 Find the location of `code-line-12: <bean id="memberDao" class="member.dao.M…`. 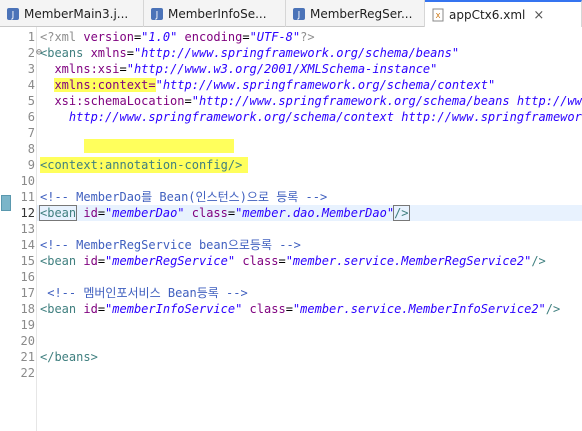

code-line-12: <bean id="memberDao" class="member.dao.M… is located at coordinates (224, 213).